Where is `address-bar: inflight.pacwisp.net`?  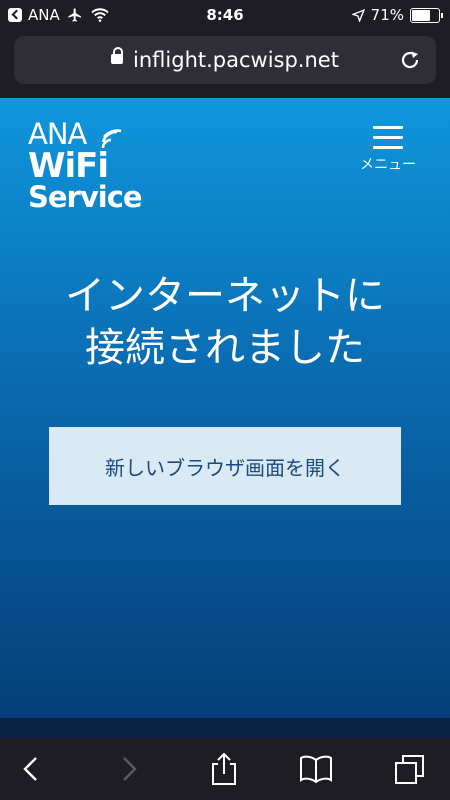 address-bar: inflight.pacwisp.net is located at coordinates (225, 60).